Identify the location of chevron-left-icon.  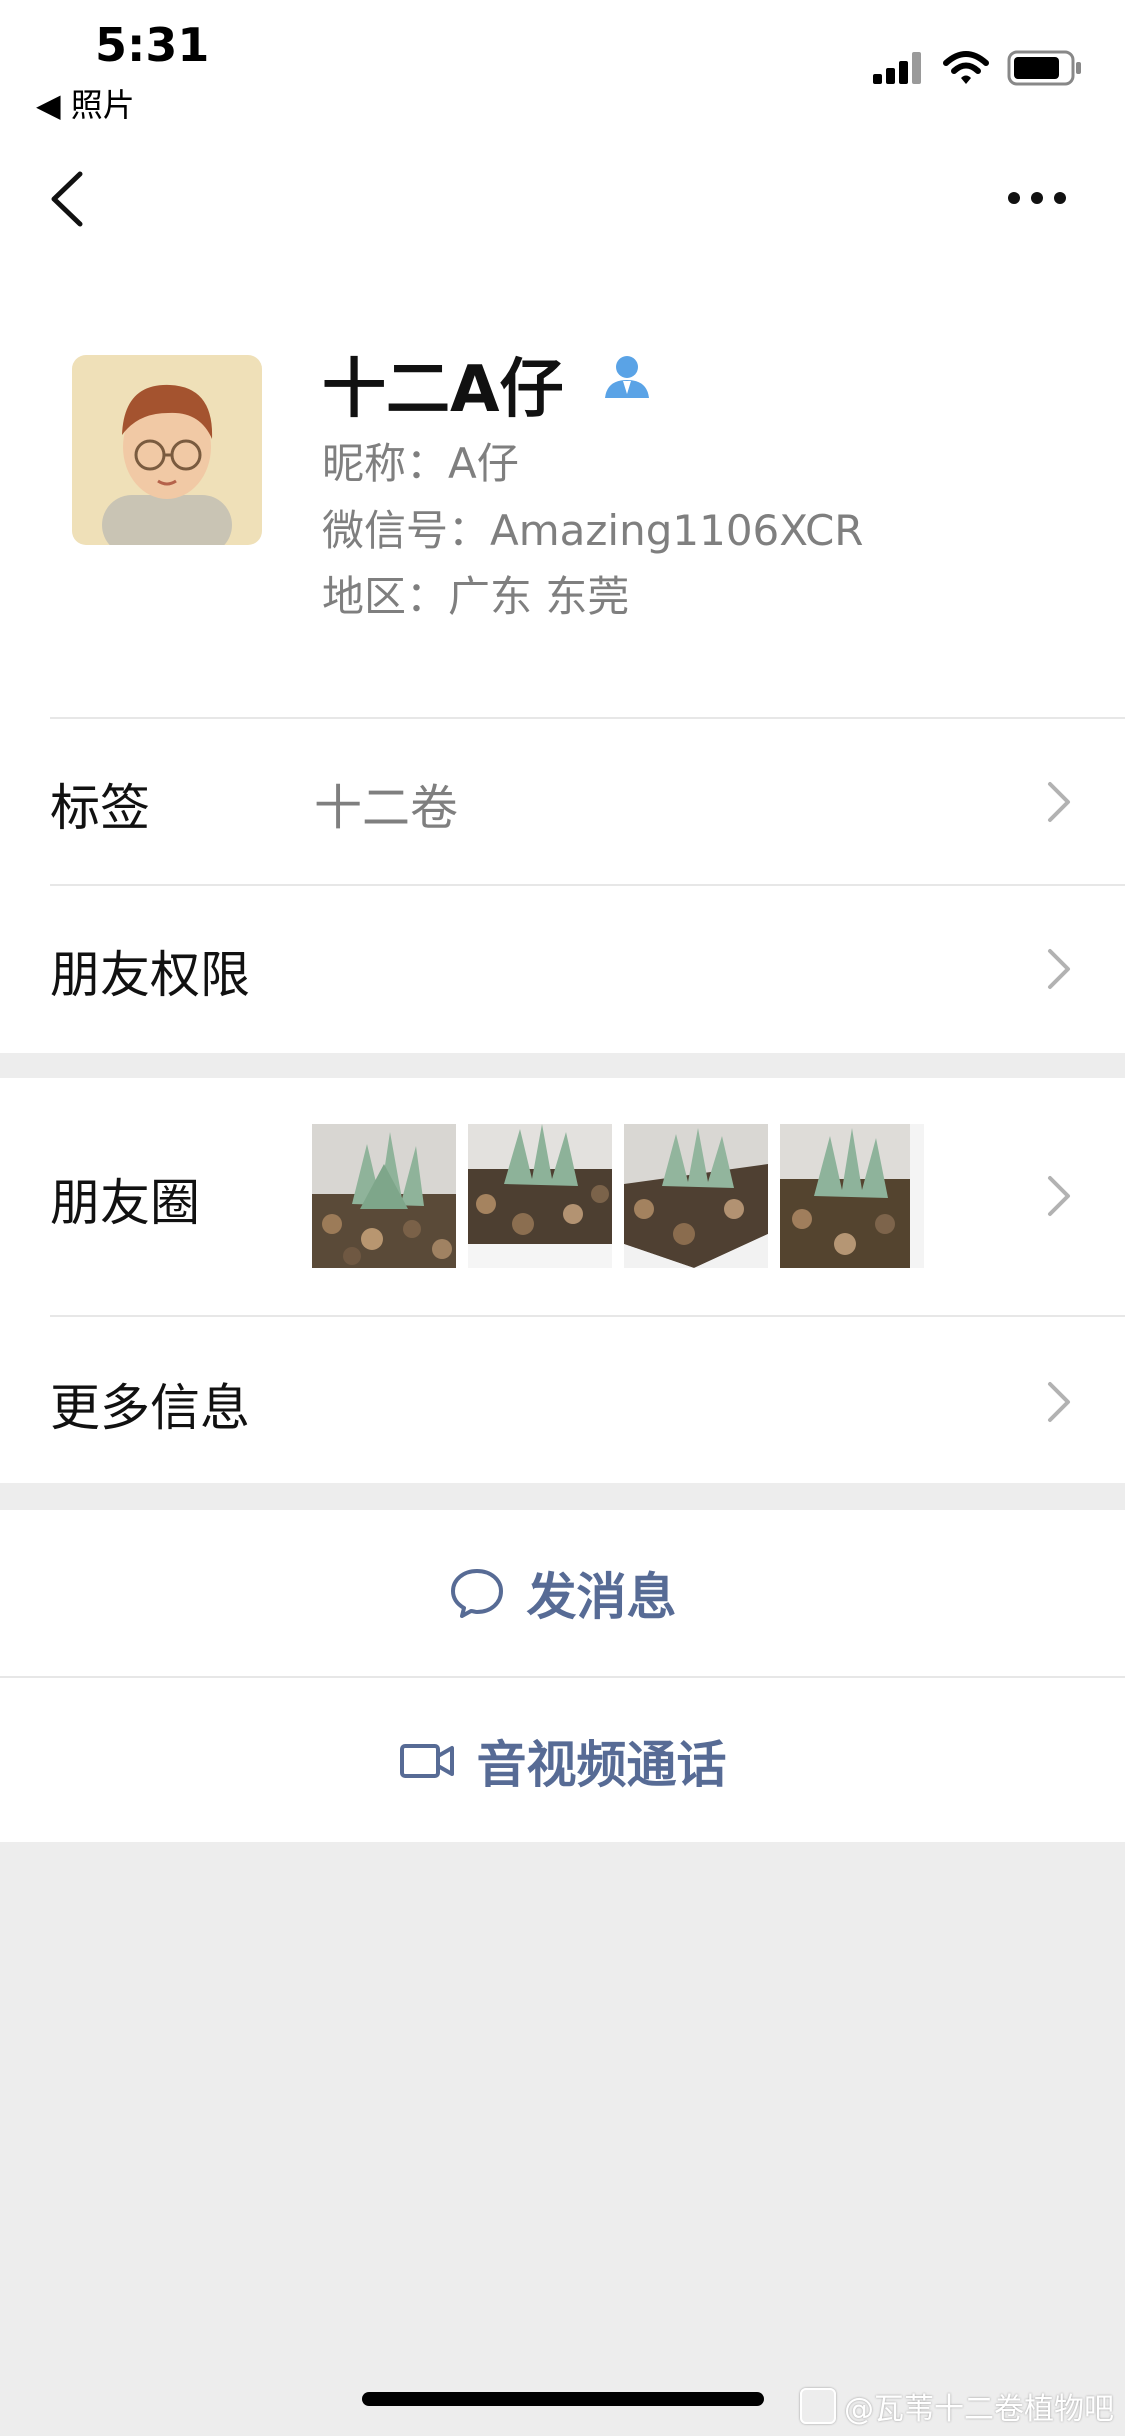
(68, 199).